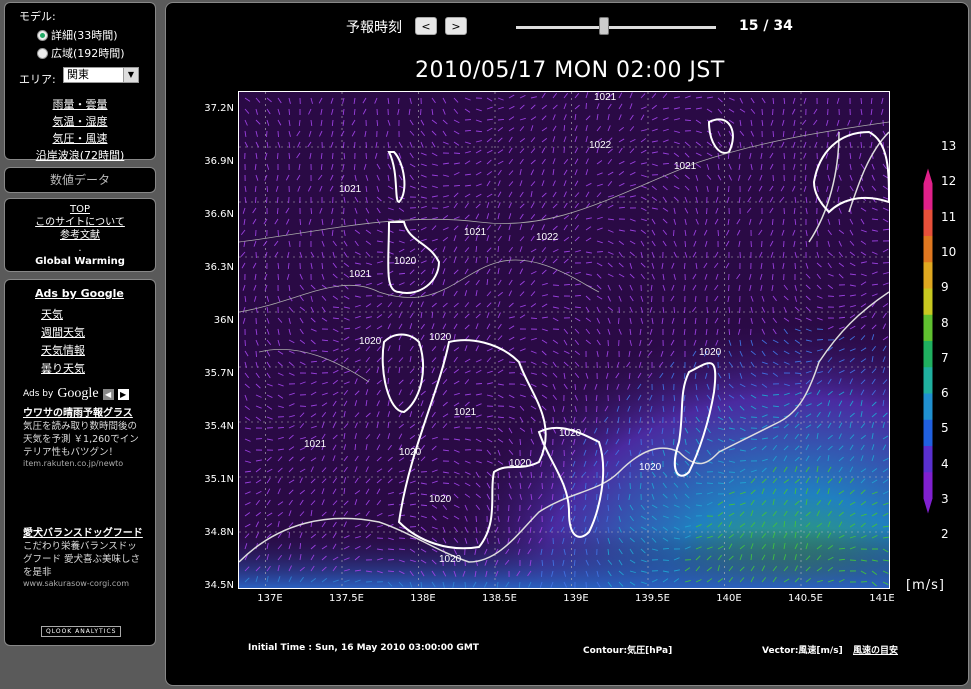 This screenshot has width=971, height=689. Describe the element at coordinates (80, 222) in the screenshot. I see `link-about: このサイトについて` at that location.